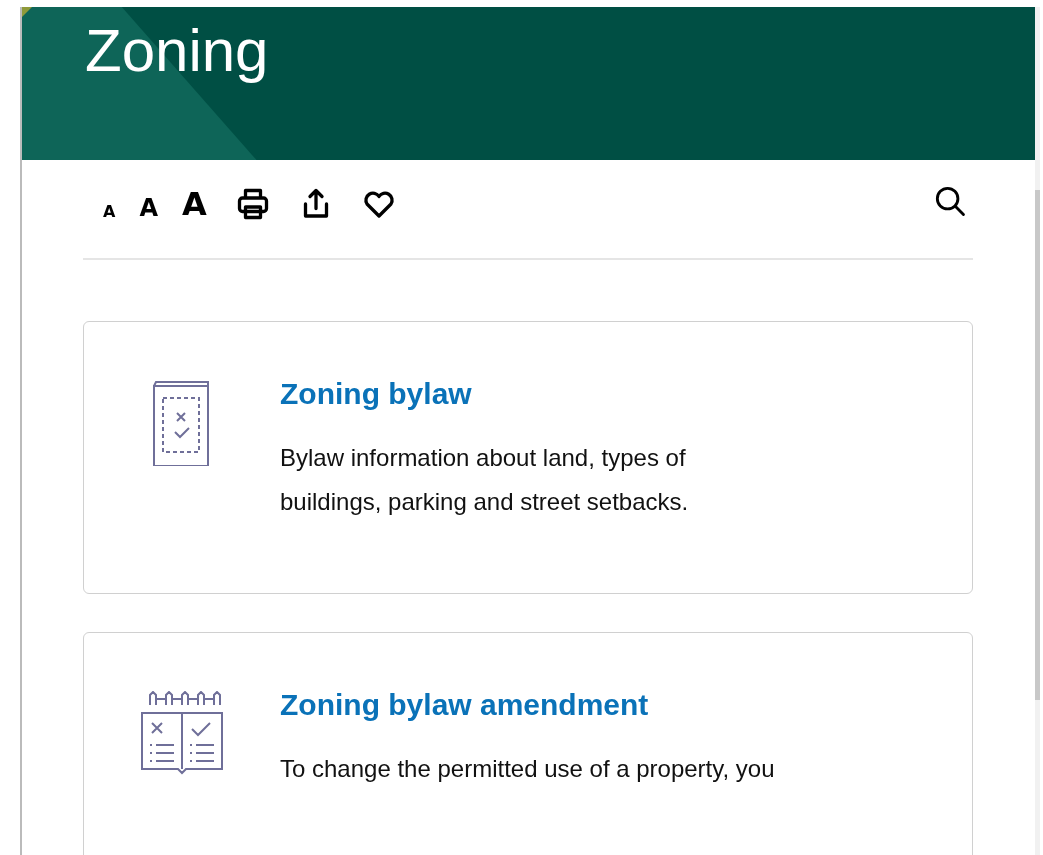 The image size is (1043, 855). Describe the element at coordinates (376, 394) in the screenshot. I see `card-title-link: Zoning bylaw` at that location.